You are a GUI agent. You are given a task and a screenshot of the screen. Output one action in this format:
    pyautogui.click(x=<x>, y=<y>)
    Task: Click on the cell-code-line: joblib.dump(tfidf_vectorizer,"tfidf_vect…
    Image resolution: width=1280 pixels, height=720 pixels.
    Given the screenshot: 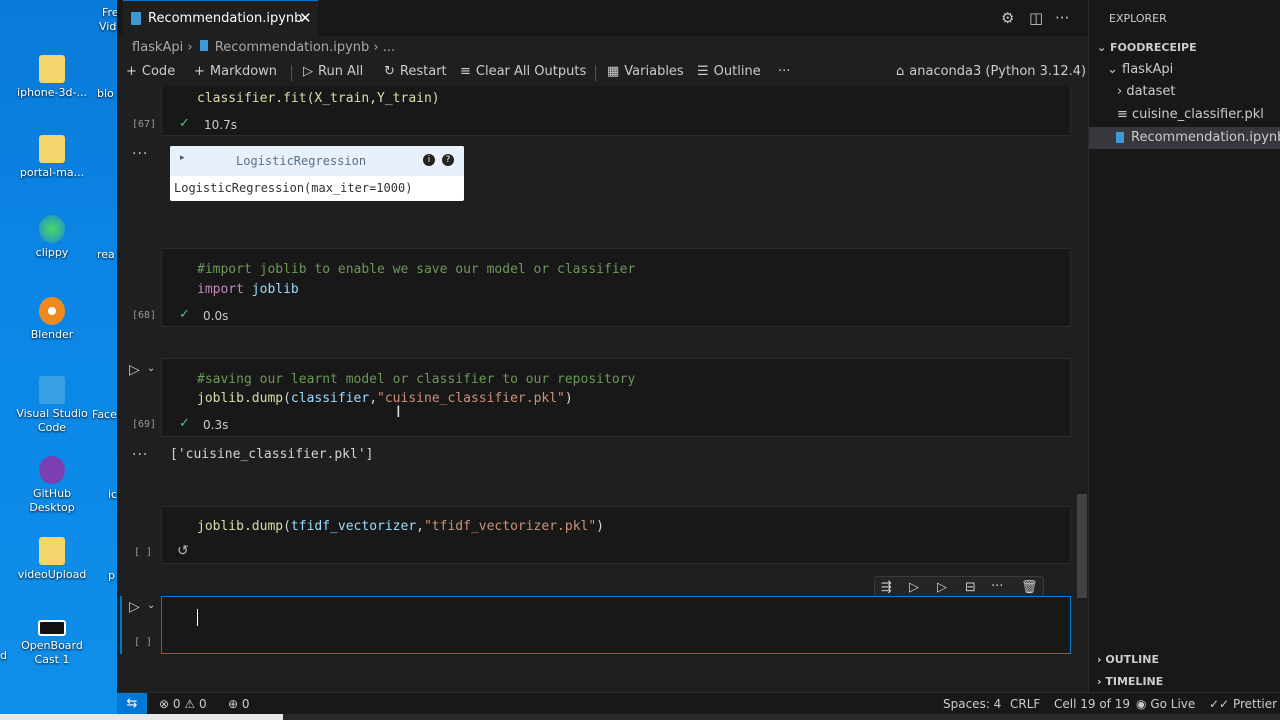 What is the action you would take?
    pyautogui.click(x=400, y=526)
    